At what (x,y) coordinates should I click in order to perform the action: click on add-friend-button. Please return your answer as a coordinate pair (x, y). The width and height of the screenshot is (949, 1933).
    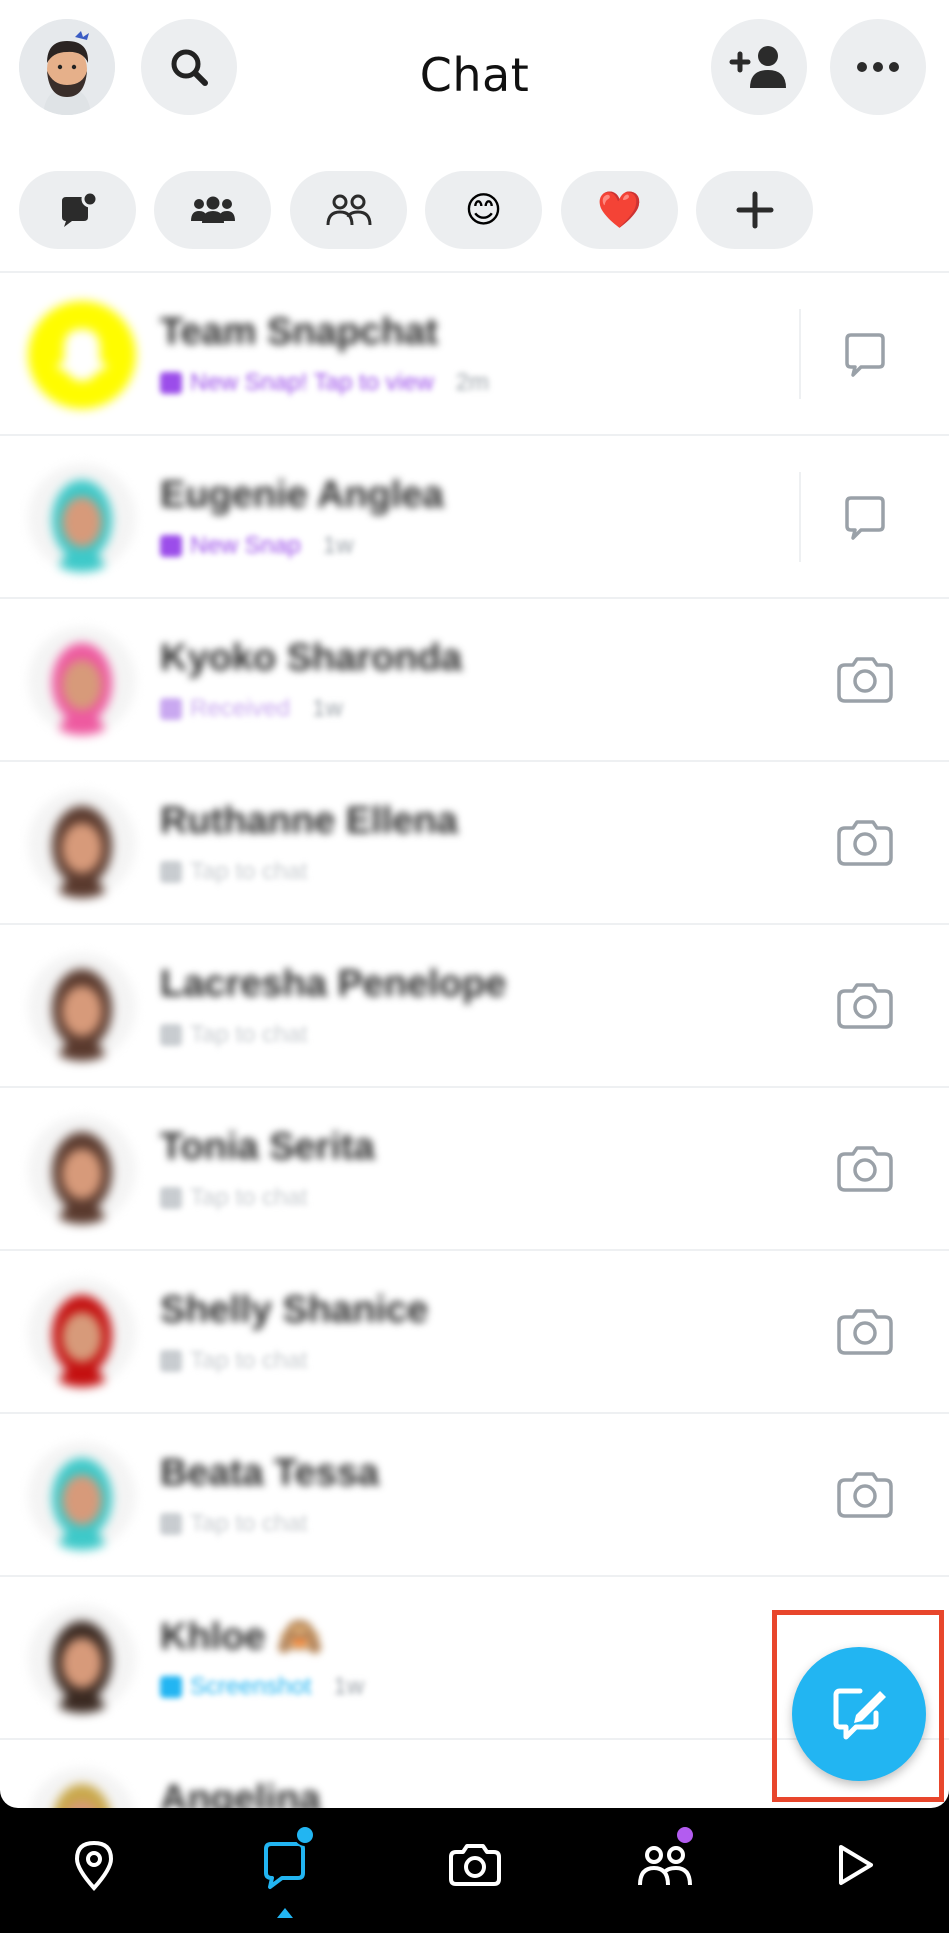
    Looking at the image, I should click on (759, 67).